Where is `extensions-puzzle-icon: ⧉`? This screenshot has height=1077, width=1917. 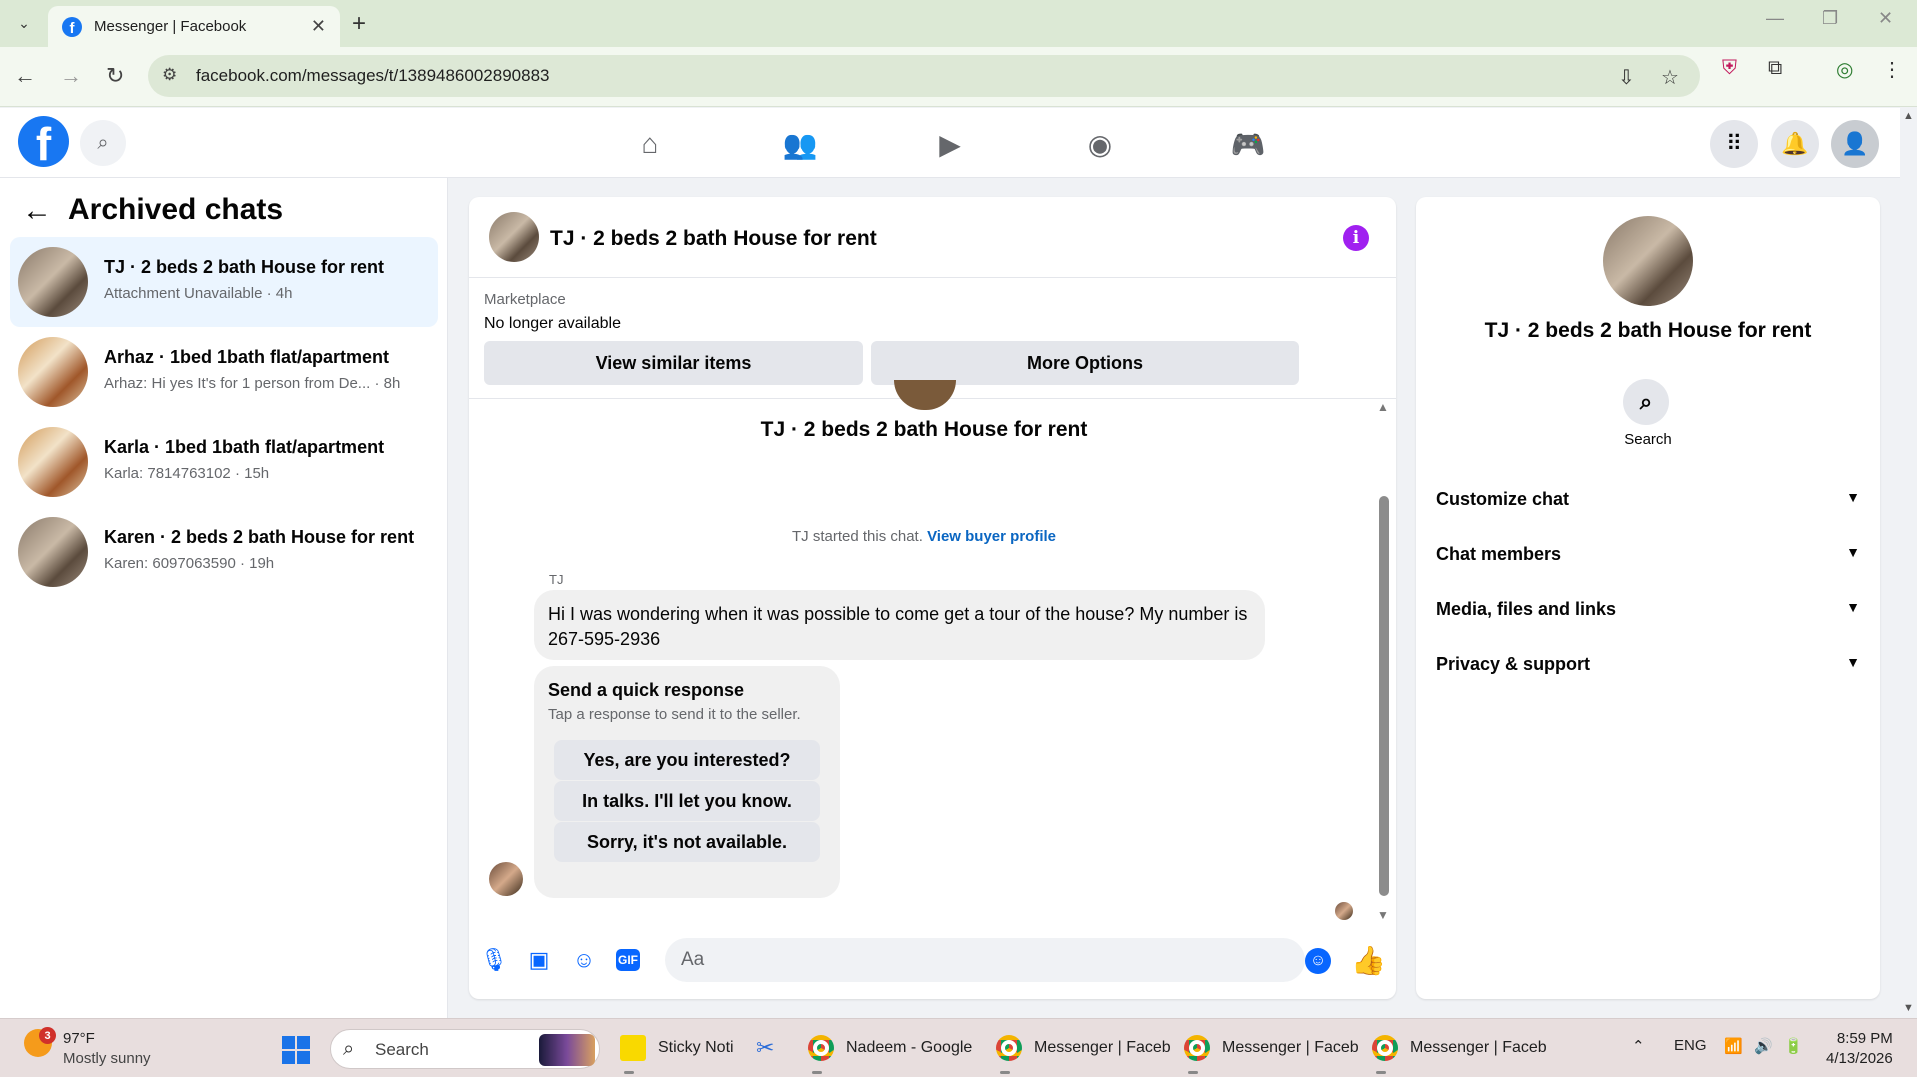
extensions-puzzle-icon: ⧉ is located at coordinates (1775, 68).